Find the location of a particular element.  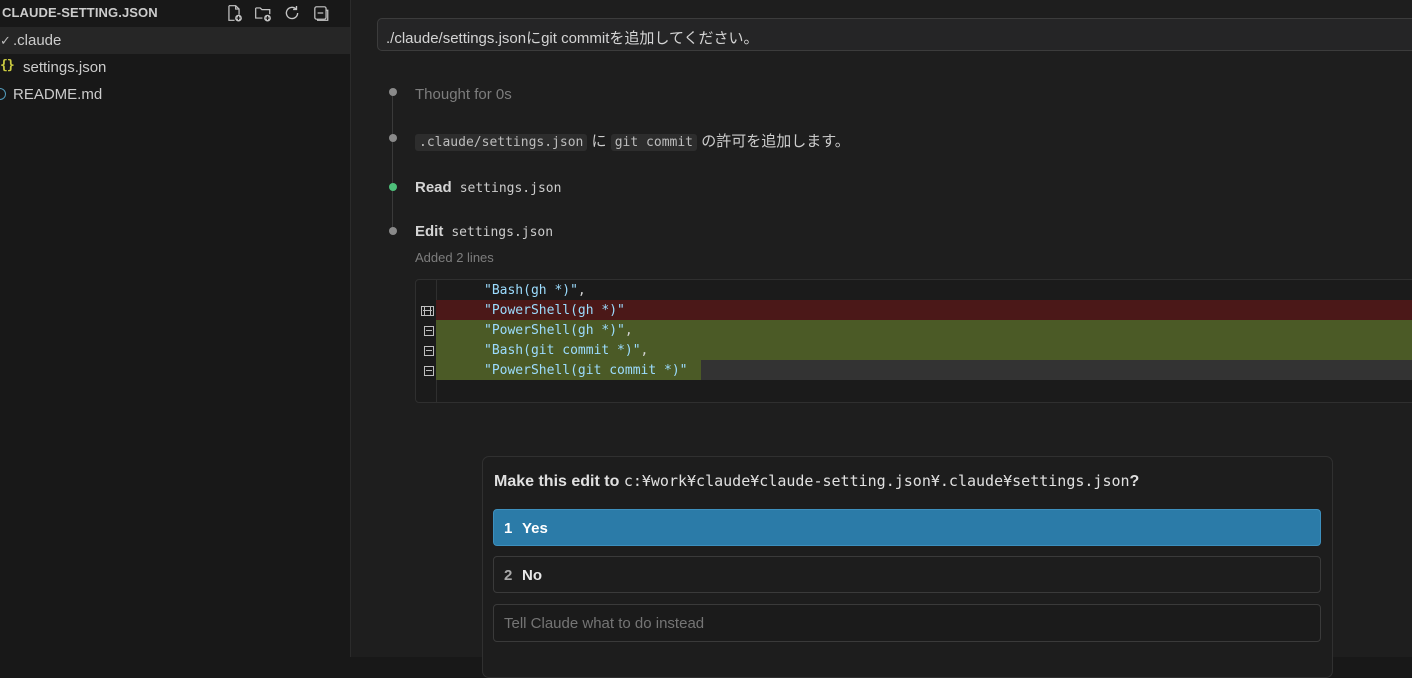

instead-input is located at coordinates (907, 623).